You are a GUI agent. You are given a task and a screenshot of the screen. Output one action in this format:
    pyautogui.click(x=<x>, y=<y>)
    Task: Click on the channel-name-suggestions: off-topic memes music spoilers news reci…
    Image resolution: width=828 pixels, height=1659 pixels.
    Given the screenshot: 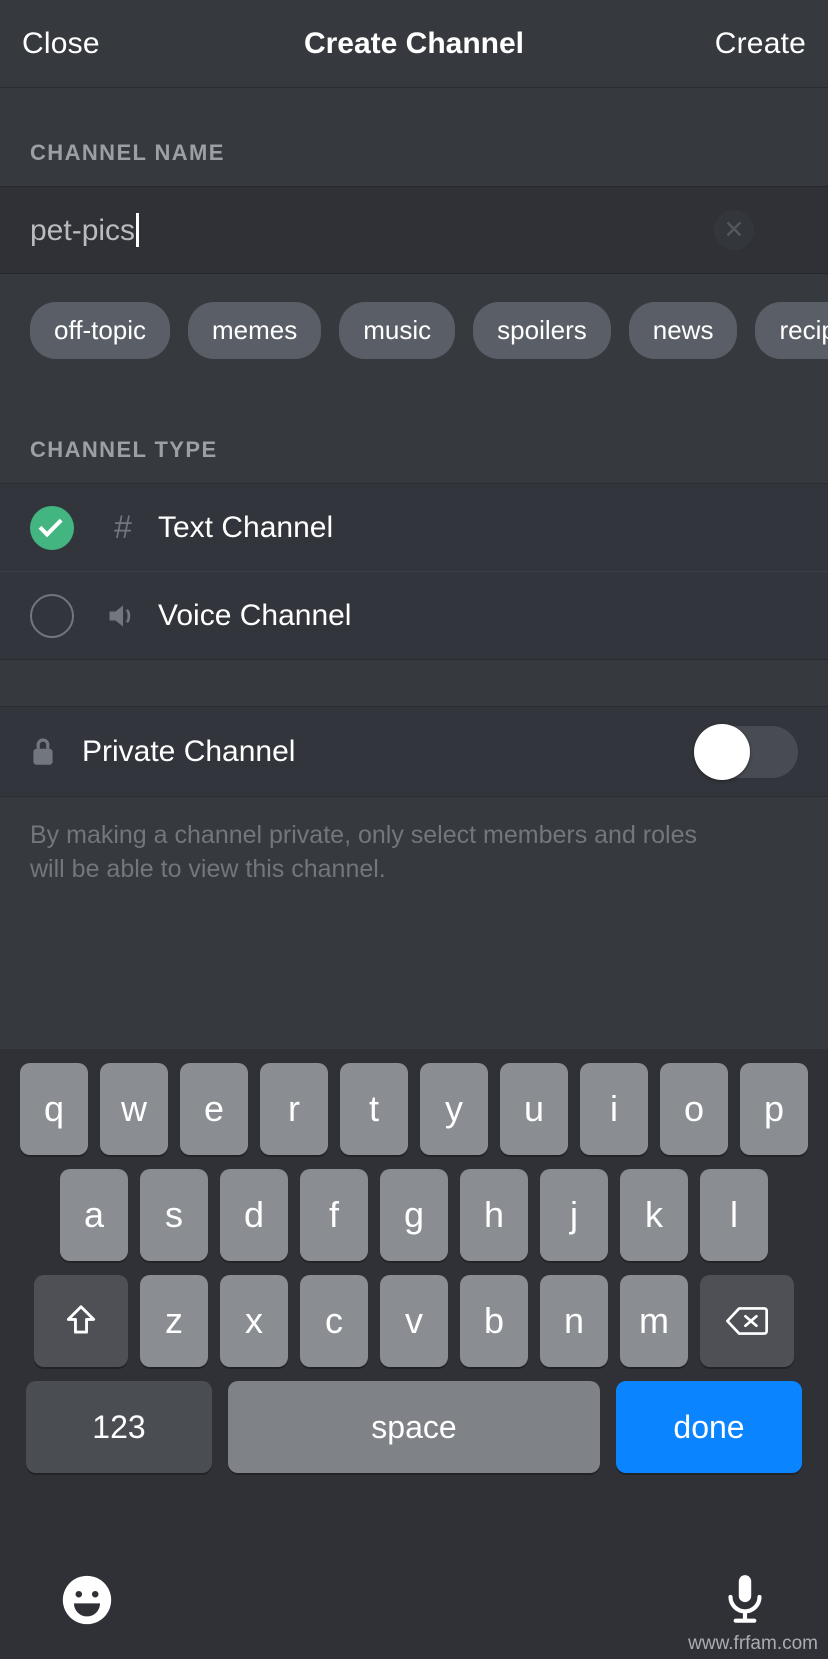 What is the action you would take?
    pyautogui.click(x=414, y=329)
    